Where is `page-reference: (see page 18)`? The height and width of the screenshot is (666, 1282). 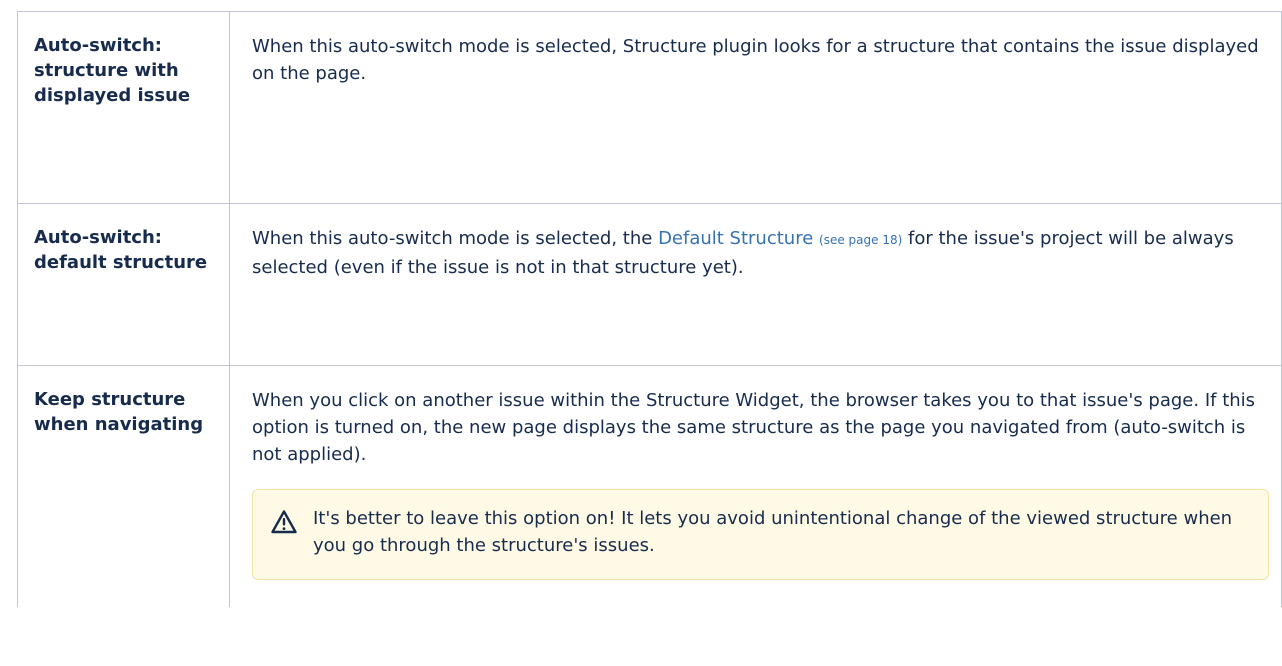
page-reference: (see page 18) is located at coordinates (860, 240).